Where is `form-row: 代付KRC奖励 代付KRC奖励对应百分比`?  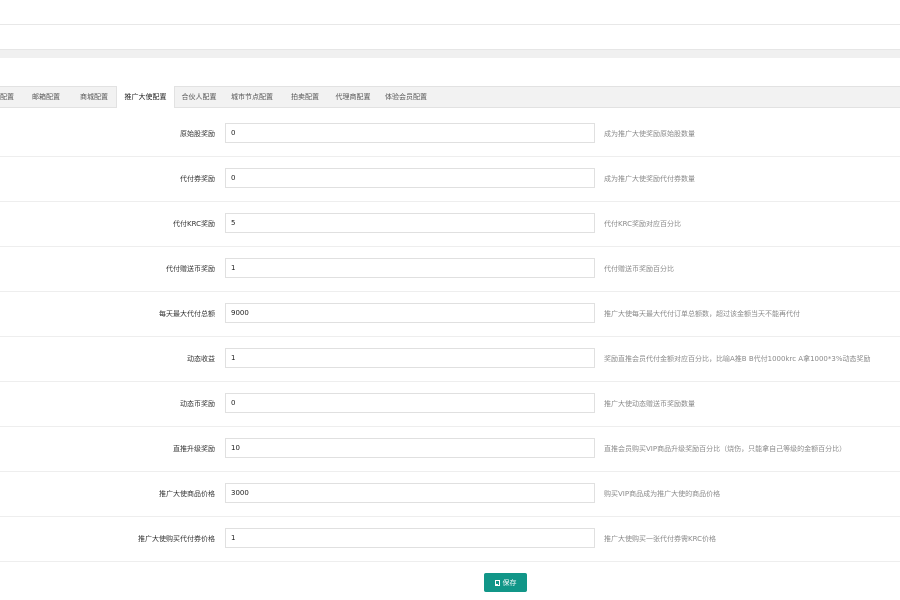
form-row: 代付KRC奖励 代付KRC奖励对应百分比 is located at coordinates (450, 224).